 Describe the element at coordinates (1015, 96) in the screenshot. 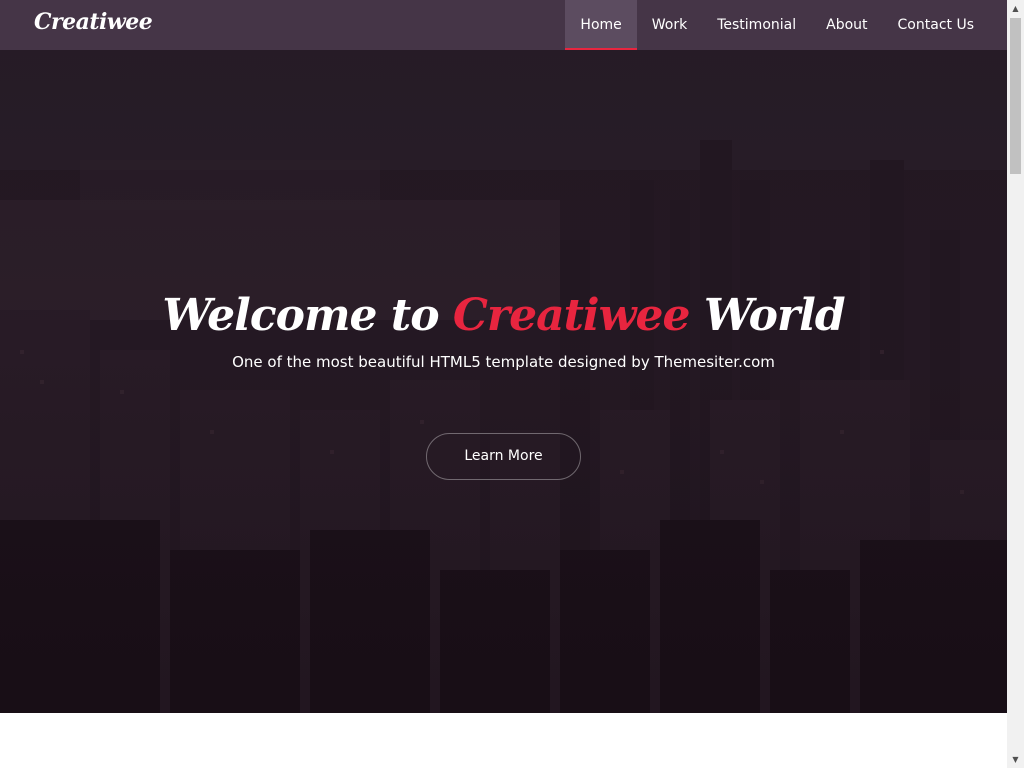

I see `scrollbar-thumb` at that location.